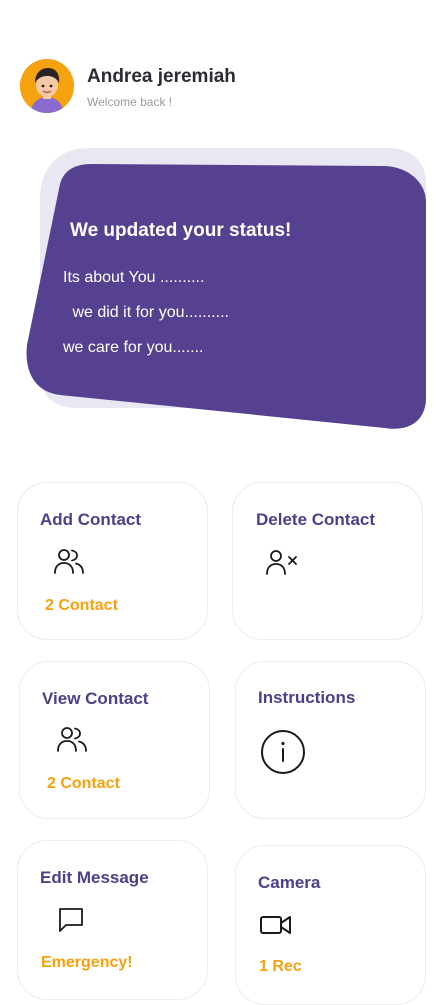 The height and width of the screenshot is (1005, 442). I want to click on add-contact-card, so click(112, 561).